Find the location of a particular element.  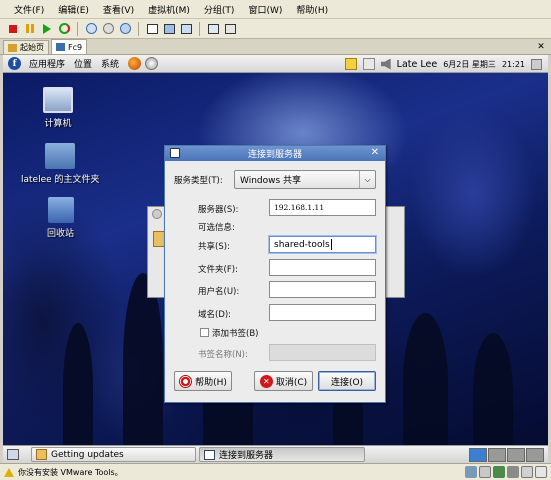

close-tab-icon: ✕ is located at coordinates (541, 47).